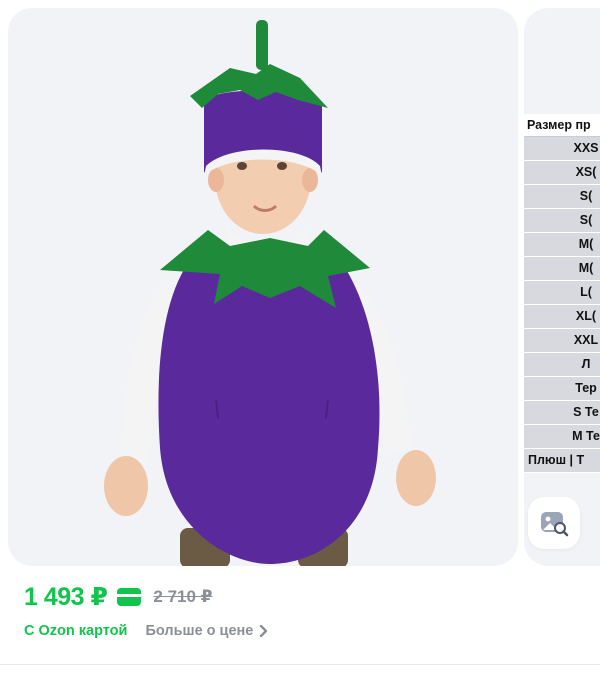 This screenshot has height=676, width=600. I want to click on more-about-price-link: Больше о цене, so click(199, 631).